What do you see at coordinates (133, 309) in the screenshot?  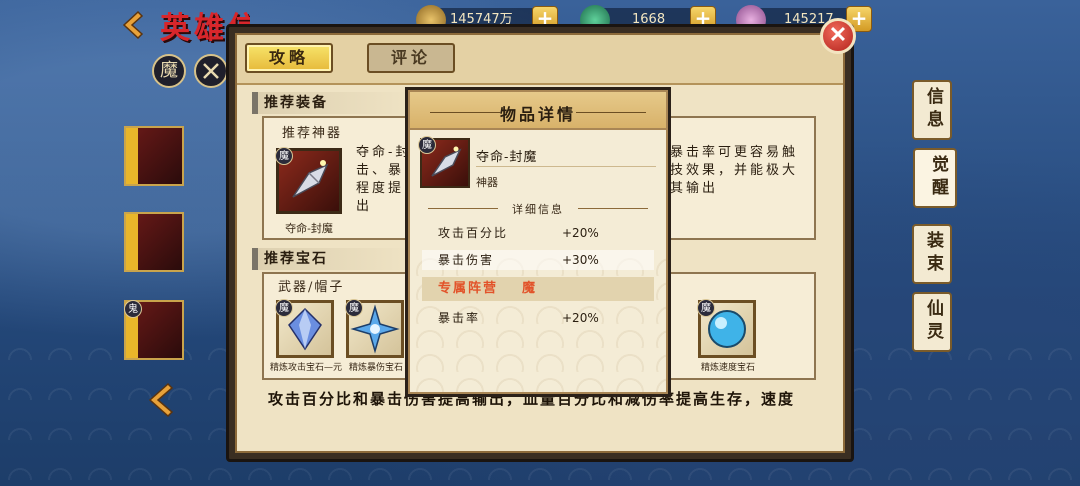 I see `hero-badge: 鬼` at bounding box center [133, 309].